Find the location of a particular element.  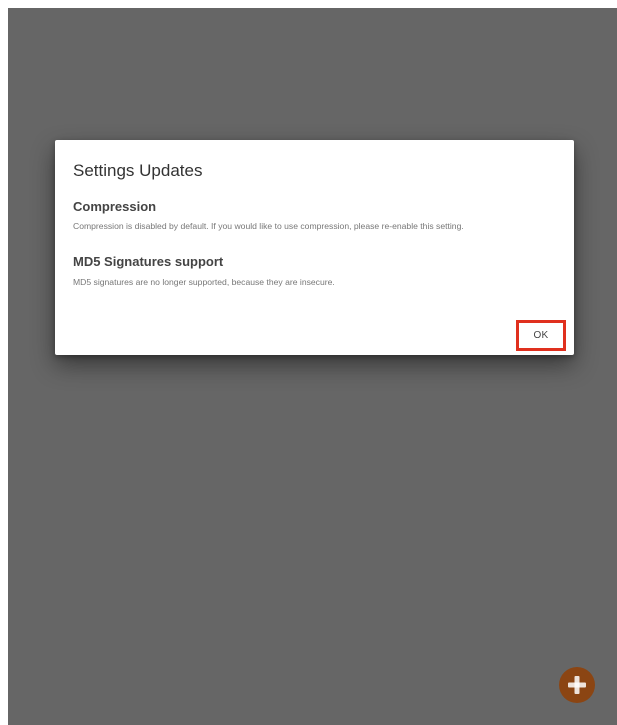

compression-heading: Compression is located at coordinates (115, 206).